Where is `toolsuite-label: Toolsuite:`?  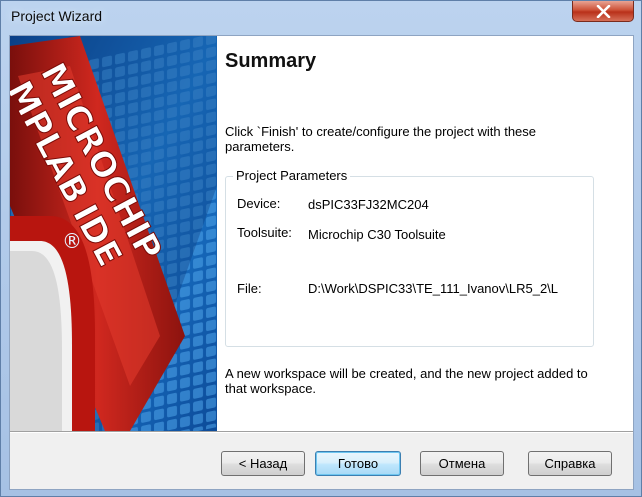 toolsuite-label: Toolsuite: is located at coordinates (264, 232).